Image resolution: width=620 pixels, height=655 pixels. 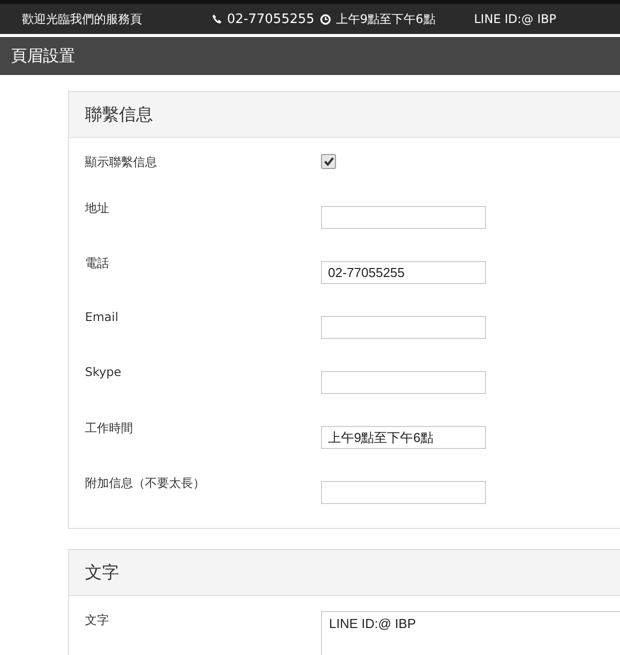 I want to click on panel-title: 聯繫信息, so click(x=119, y=115).